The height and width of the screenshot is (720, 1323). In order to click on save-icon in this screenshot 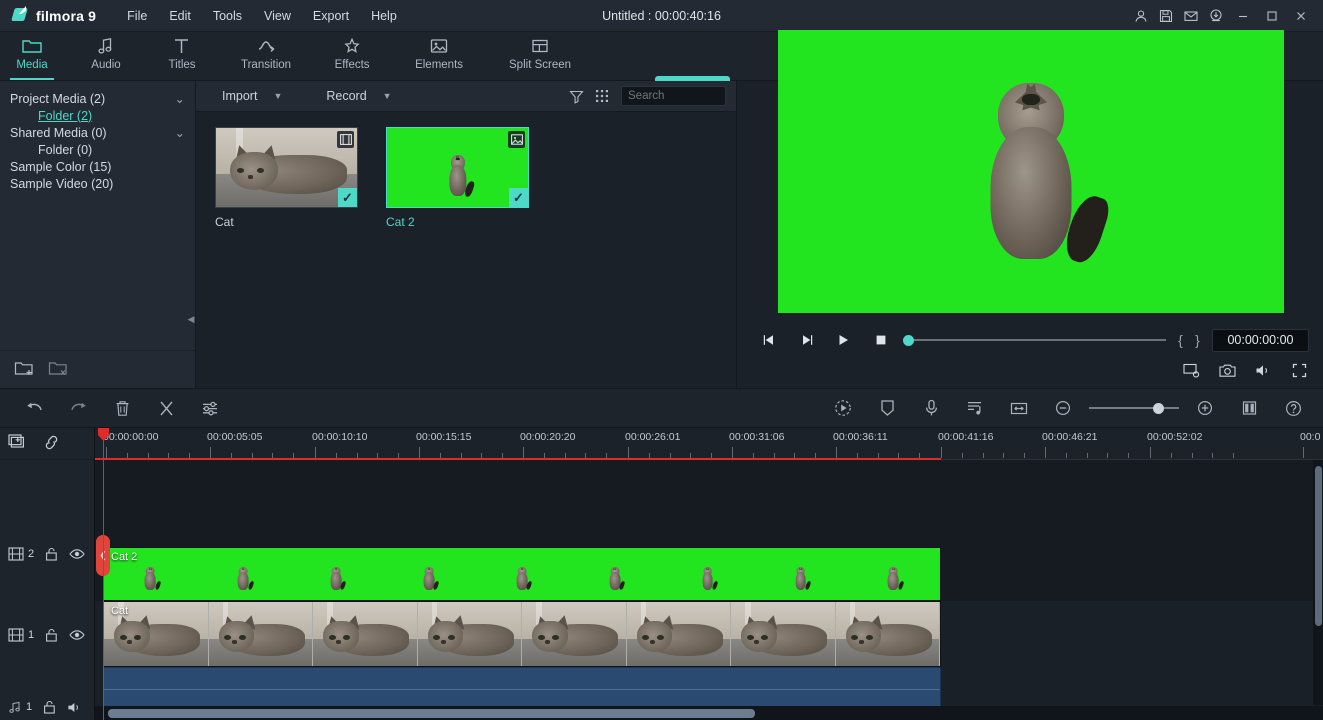, I will do `click(1165, 16)`.